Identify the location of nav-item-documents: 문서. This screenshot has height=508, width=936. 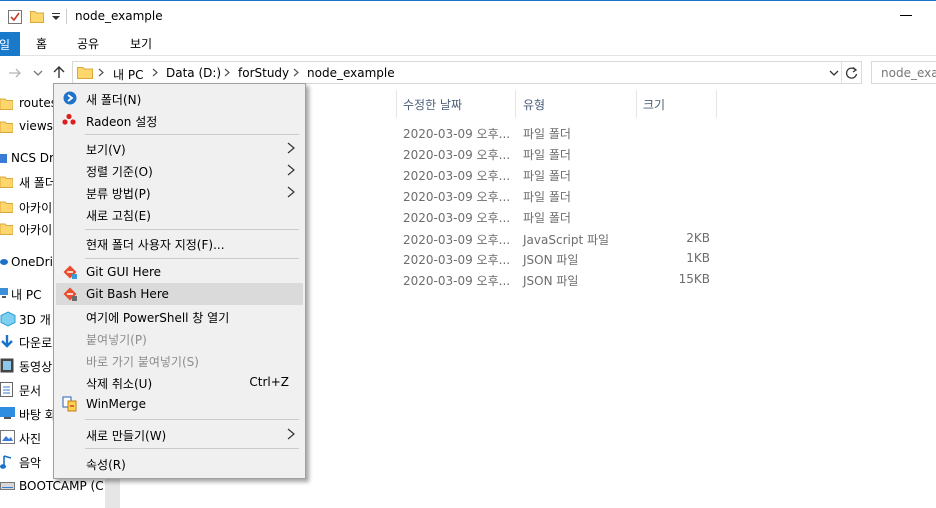
(30, 390).